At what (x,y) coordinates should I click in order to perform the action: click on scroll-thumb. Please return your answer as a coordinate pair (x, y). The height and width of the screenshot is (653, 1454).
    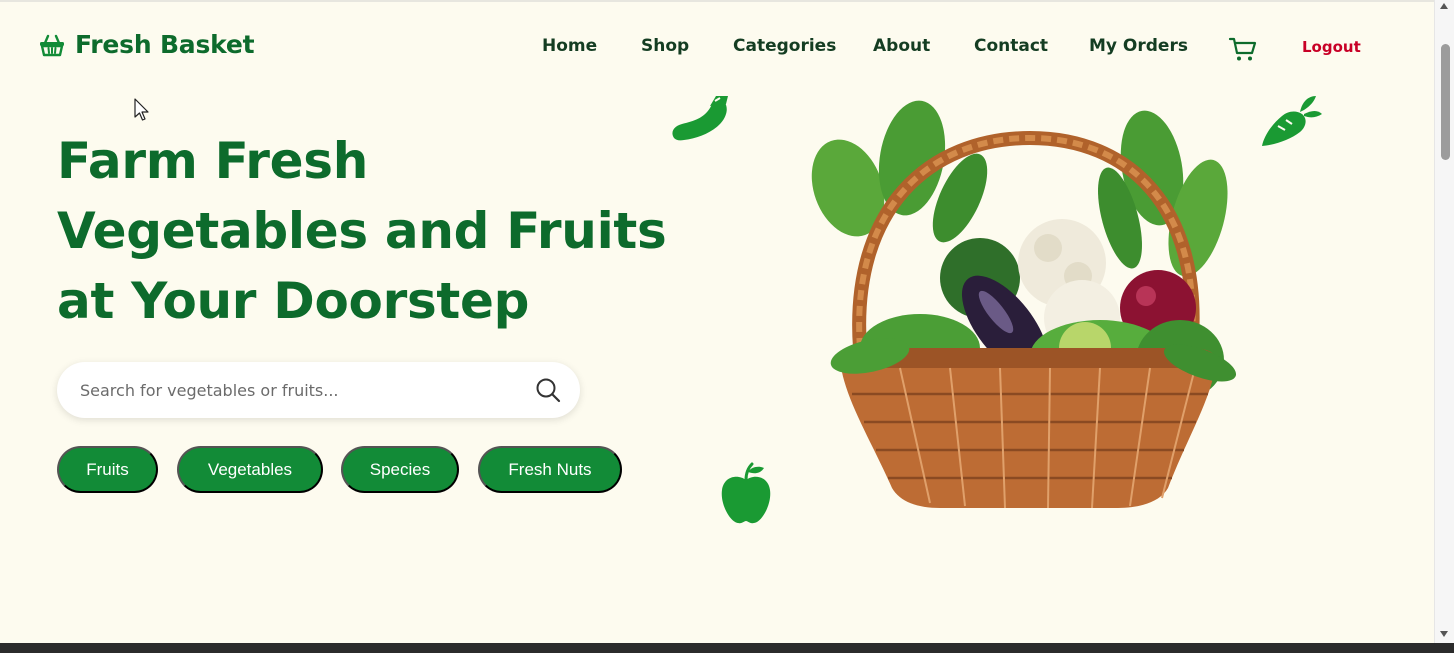
    Looking at the image, I should click on (1445, 102).